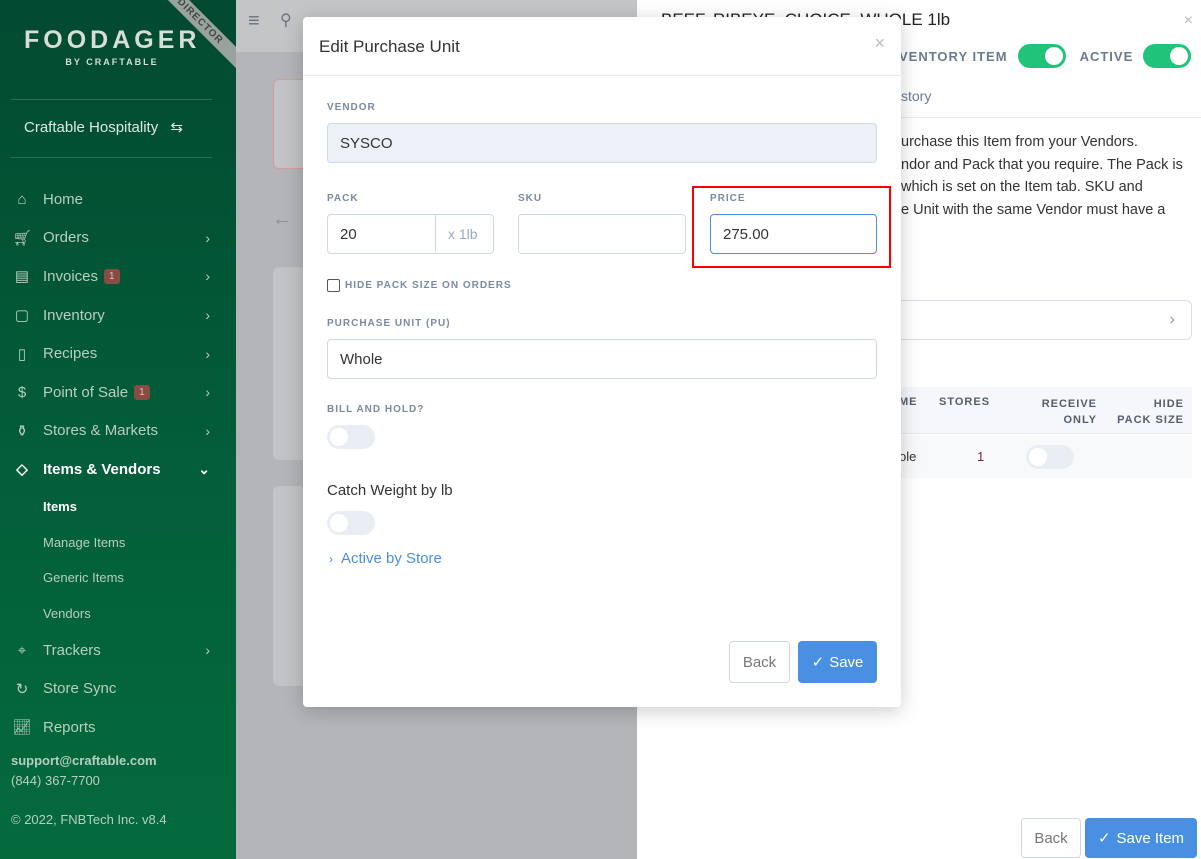 This screenshot has width=1201, height=859. Describe the element at coordinates (22, 689) in the screenshot. I see `sync-icon: ↻` at that location.